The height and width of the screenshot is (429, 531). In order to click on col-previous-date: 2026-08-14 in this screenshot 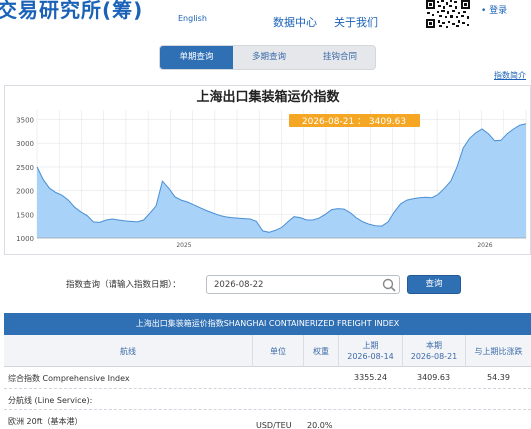, I will do `click(370, 356)`.